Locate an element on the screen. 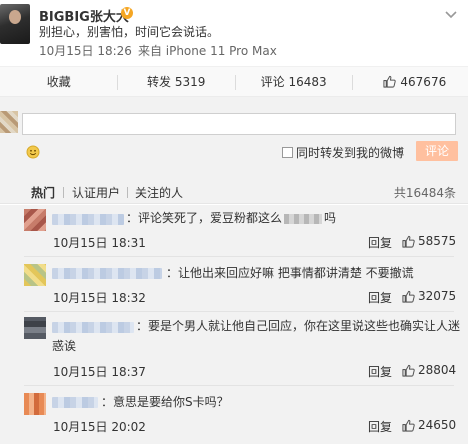 The image size is (468, 444). tab-hot: 热门 is located at coordinates (43, 192).